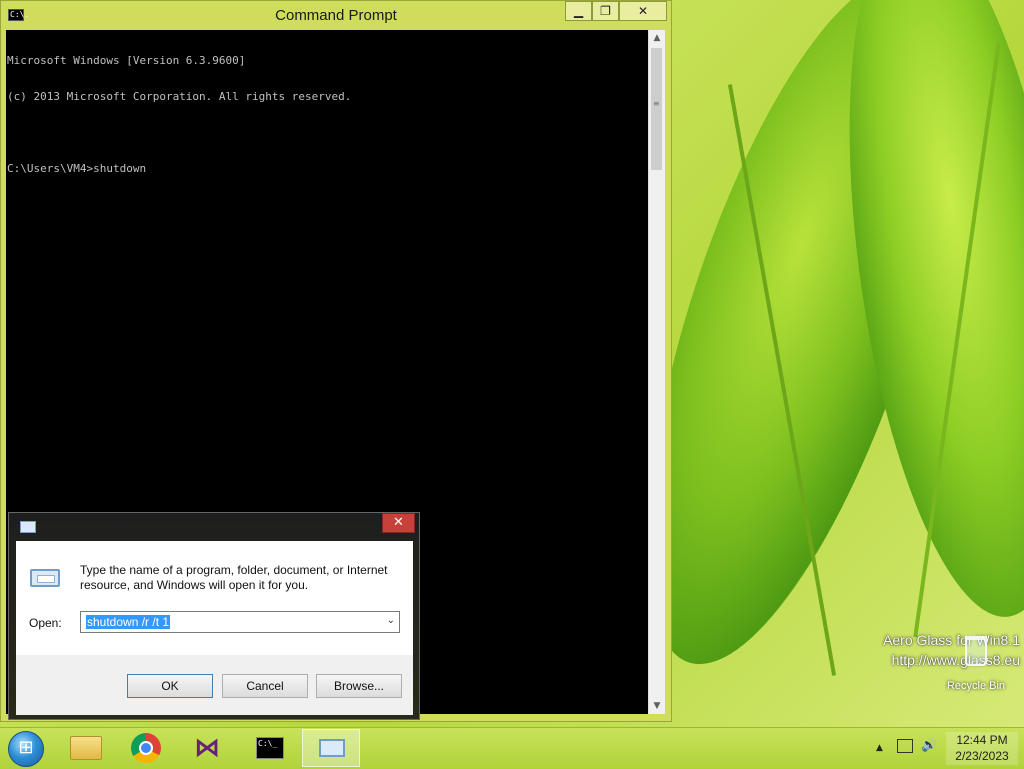 The height and width of the screenshot is (769, 1024). What do you see at coordinates (976, 686) in the screenshot?
I see `recycle-bin-label: Recycle Bin` at bounding box center [976, 686].